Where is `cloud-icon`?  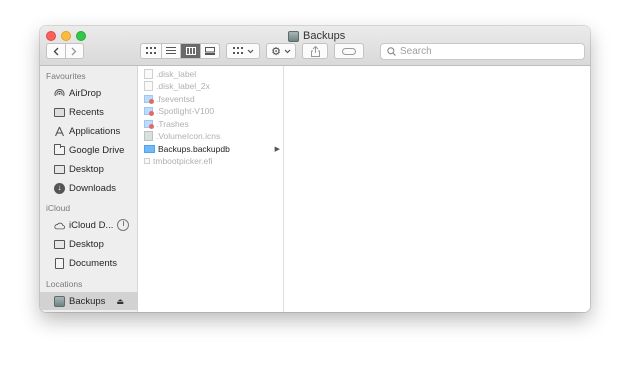
cloud-icon is located at coordinates (59, 225).